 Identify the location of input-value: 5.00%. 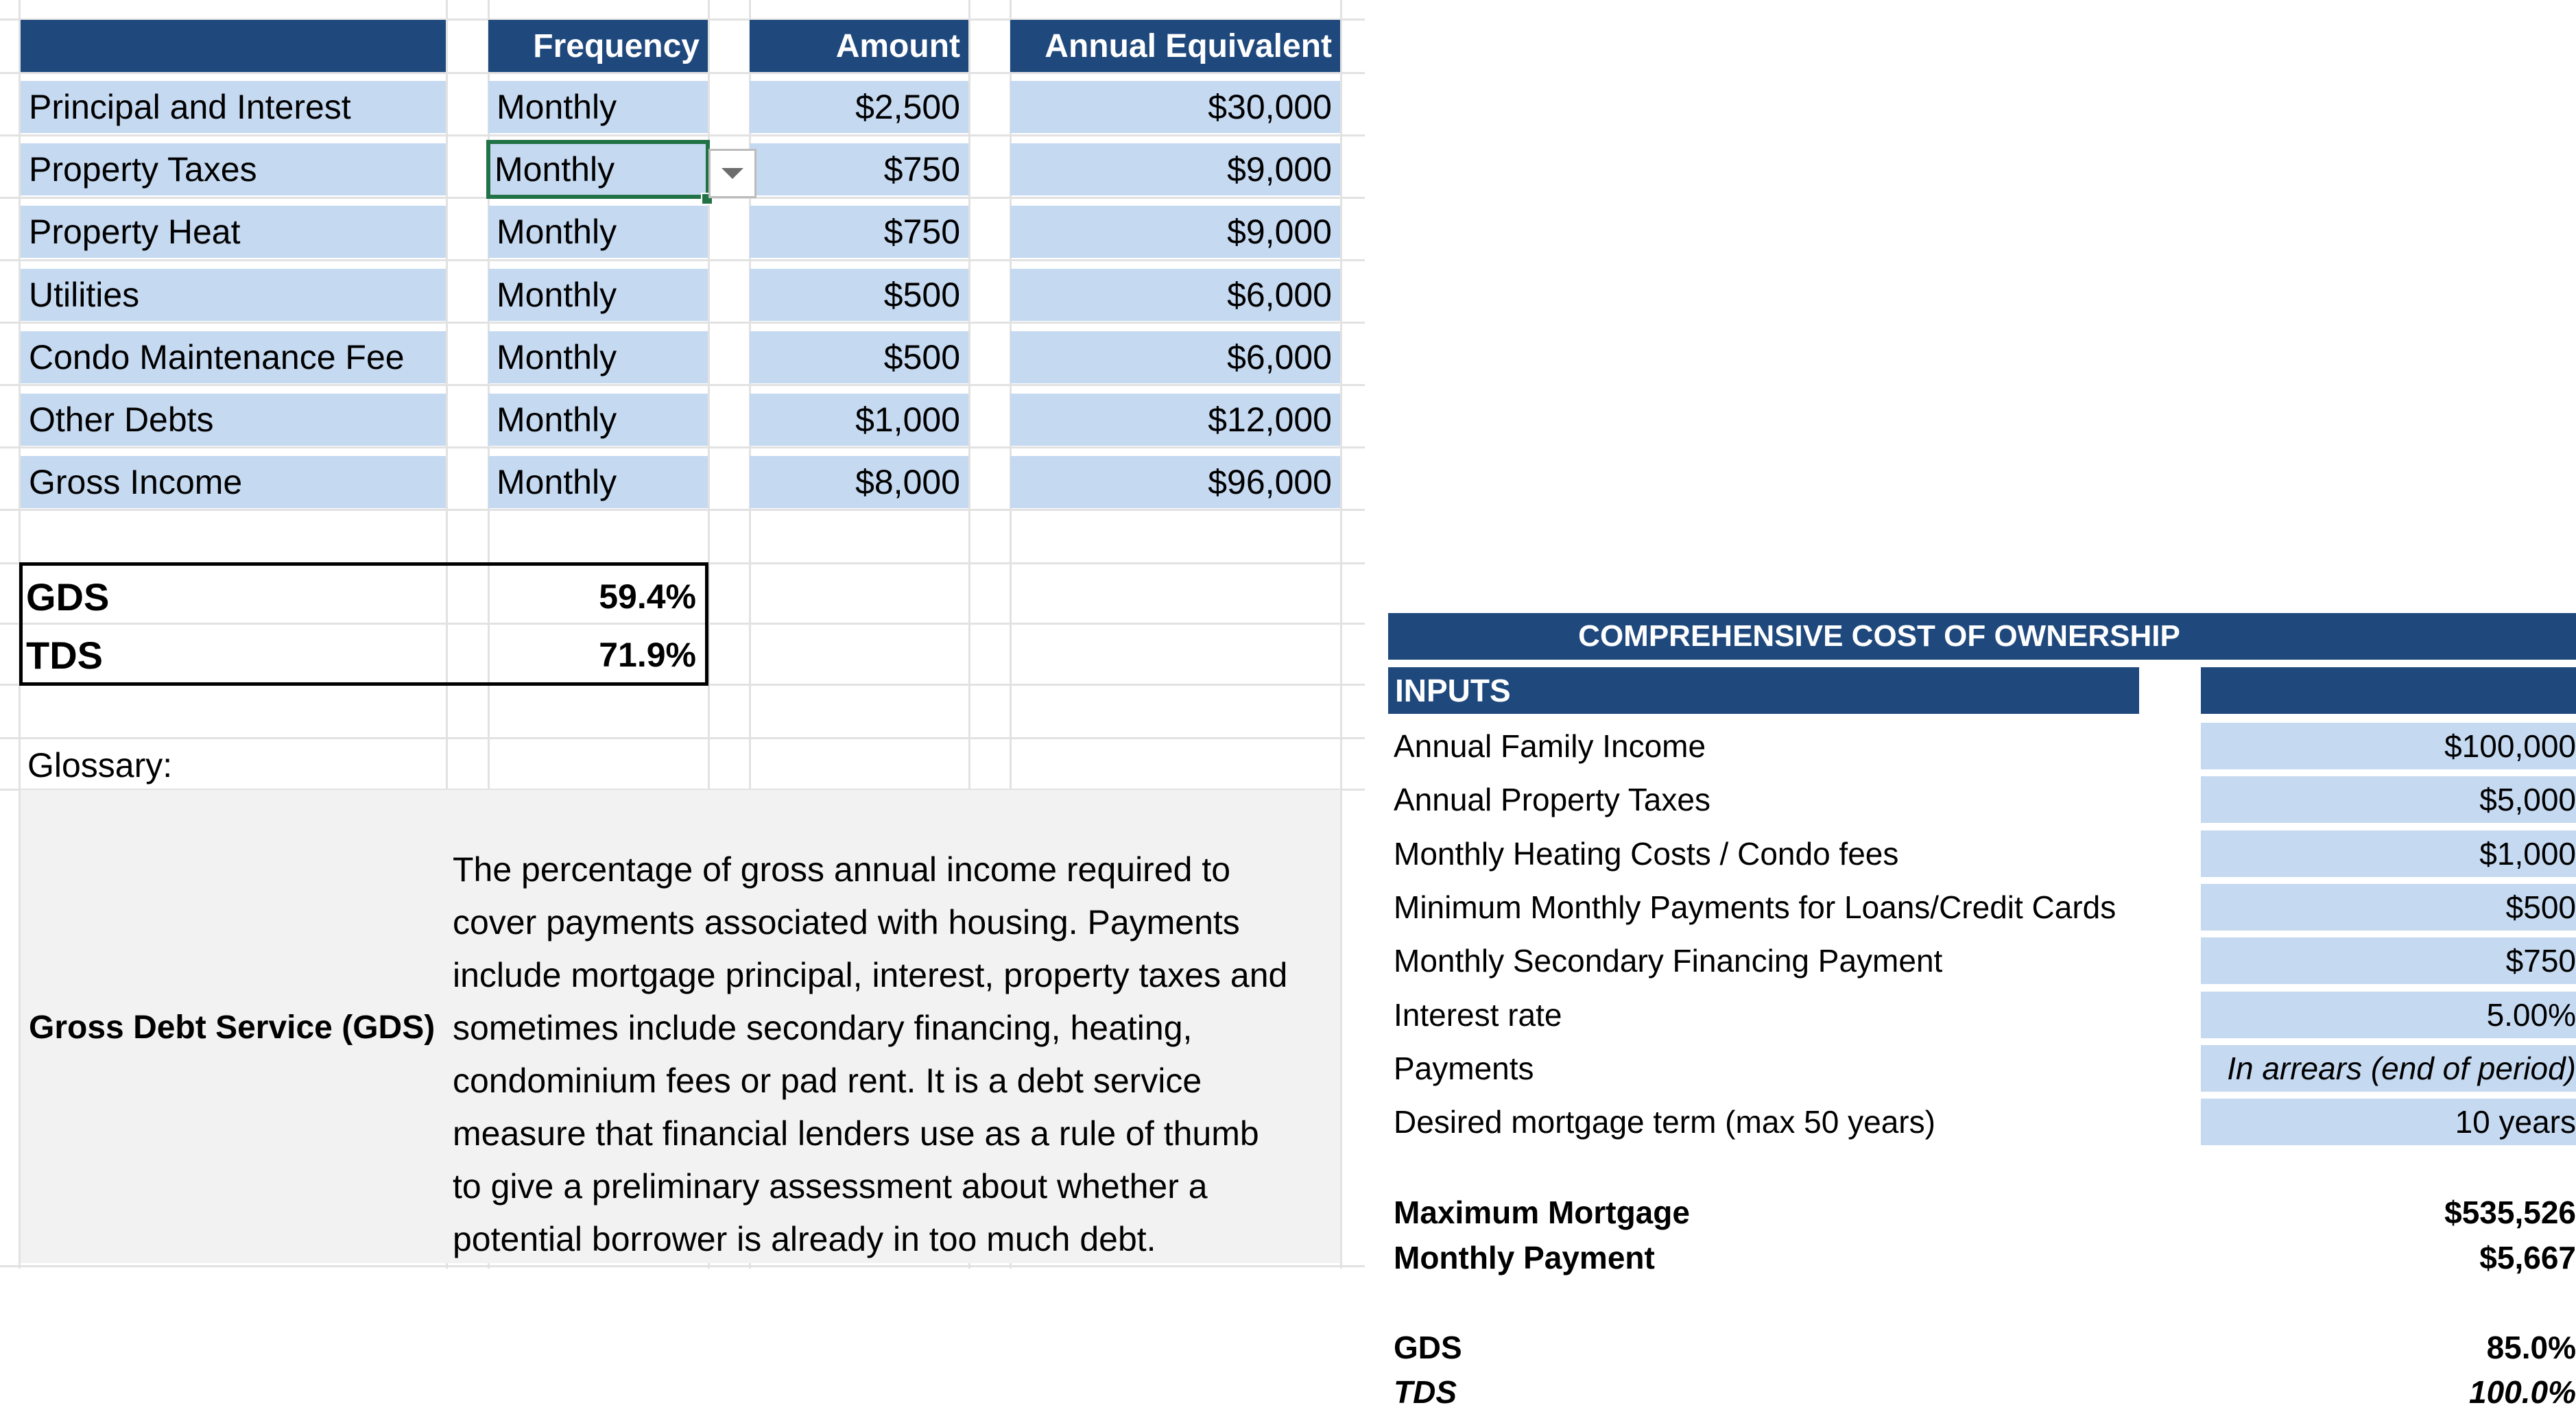
(2388, 1015).